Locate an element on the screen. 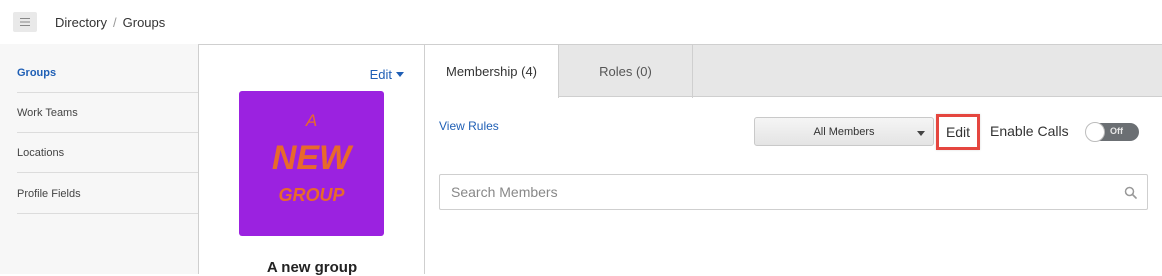 The width and height of the screenshot is (1162, 276). sidebar-item-profile-fields: Profile Fields is located at coordinates (107, 194).